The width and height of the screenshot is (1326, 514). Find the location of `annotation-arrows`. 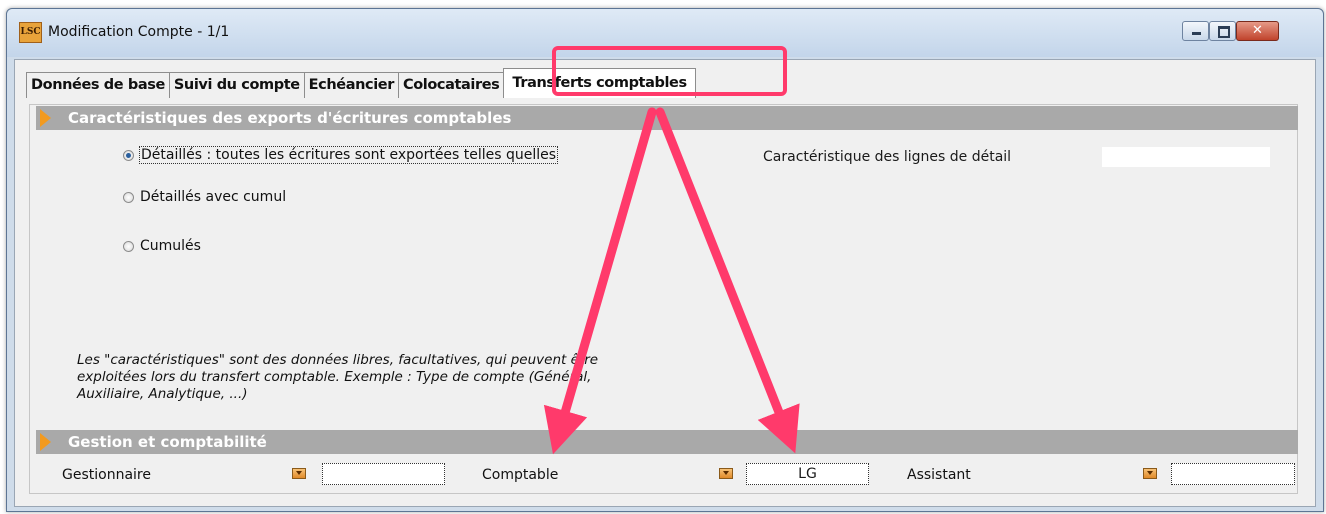

annotation-arrows is located at coordinates (671, 281).